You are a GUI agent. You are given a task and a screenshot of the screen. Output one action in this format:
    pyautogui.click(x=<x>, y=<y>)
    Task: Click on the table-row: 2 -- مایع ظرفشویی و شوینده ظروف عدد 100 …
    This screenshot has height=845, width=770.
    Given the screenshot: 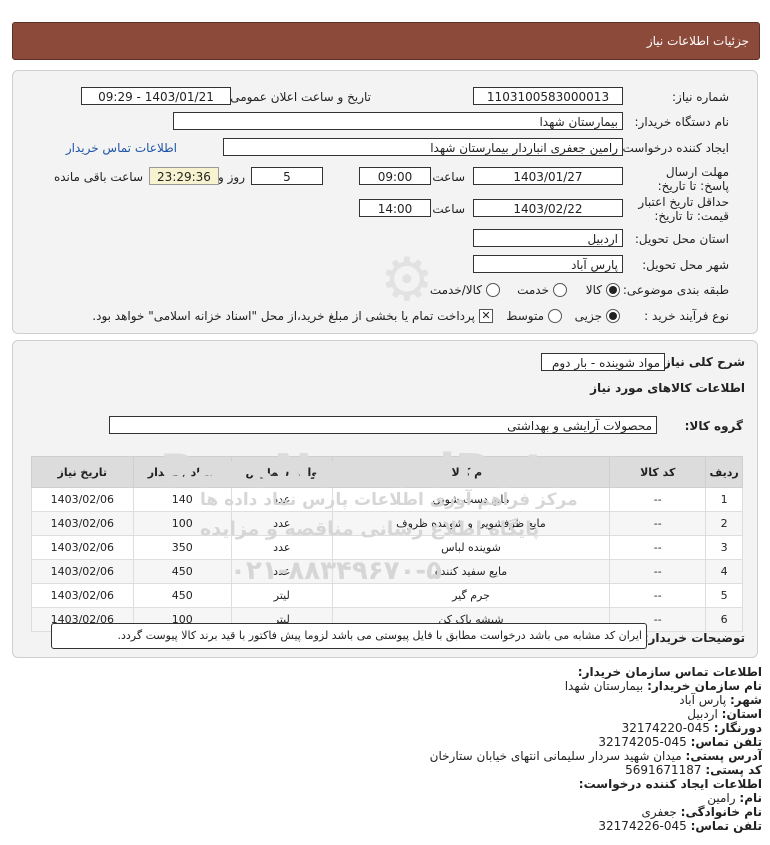 What is the action you would take?
    pyautogui.click(x=387, y=523)
    